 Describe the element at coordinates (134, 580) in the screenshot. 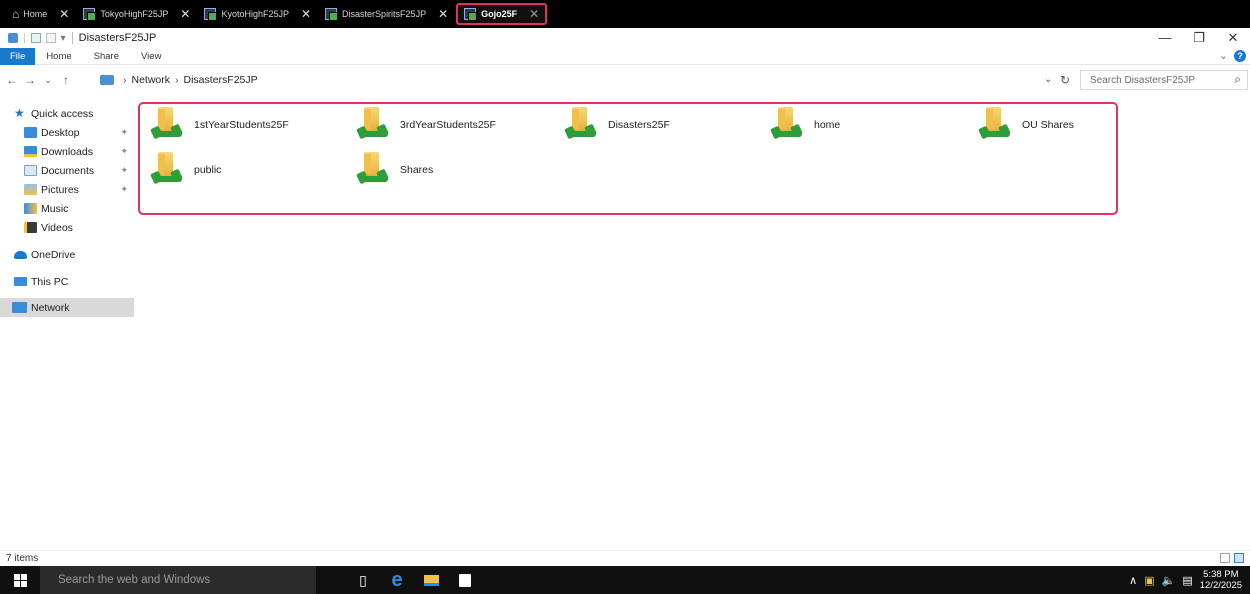

I see `taskbar-search-placeholder: Search the web and Windows` at that location.